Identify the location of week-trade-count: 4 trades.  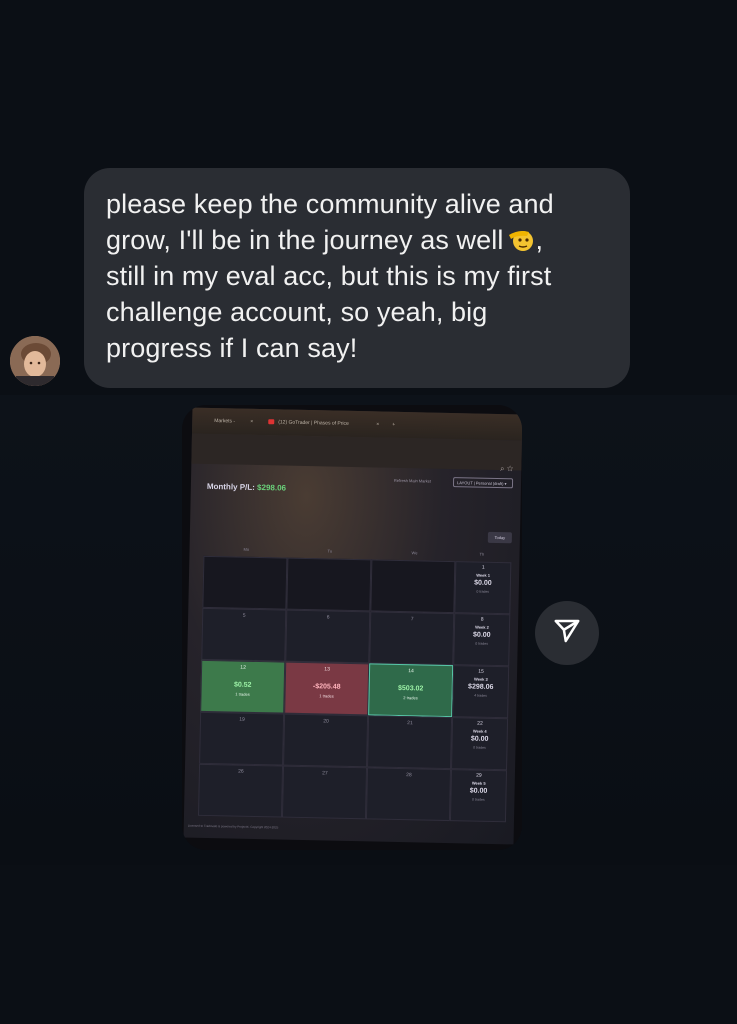
(480, 695).